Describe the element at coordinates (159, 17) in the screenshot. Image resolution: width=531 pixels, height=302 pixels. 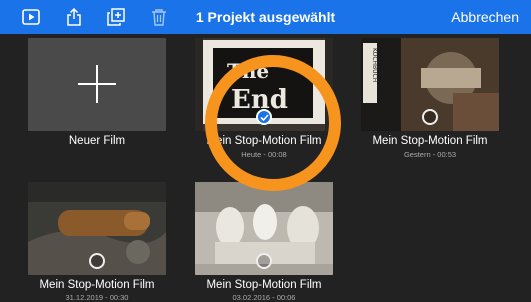
I see `trash-icon` at that location.